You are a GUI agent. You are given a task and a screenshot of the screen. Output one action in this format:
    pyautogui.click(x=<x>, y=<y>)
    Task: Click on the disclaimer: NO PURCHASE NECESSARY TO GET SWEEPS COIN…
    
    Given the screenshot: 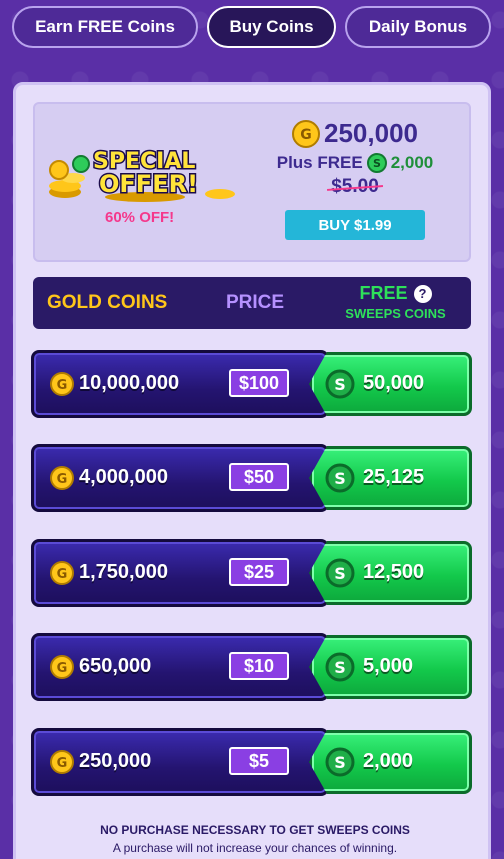 What is the action you would take?
    pyautogui.click(x=255, y=839)
    